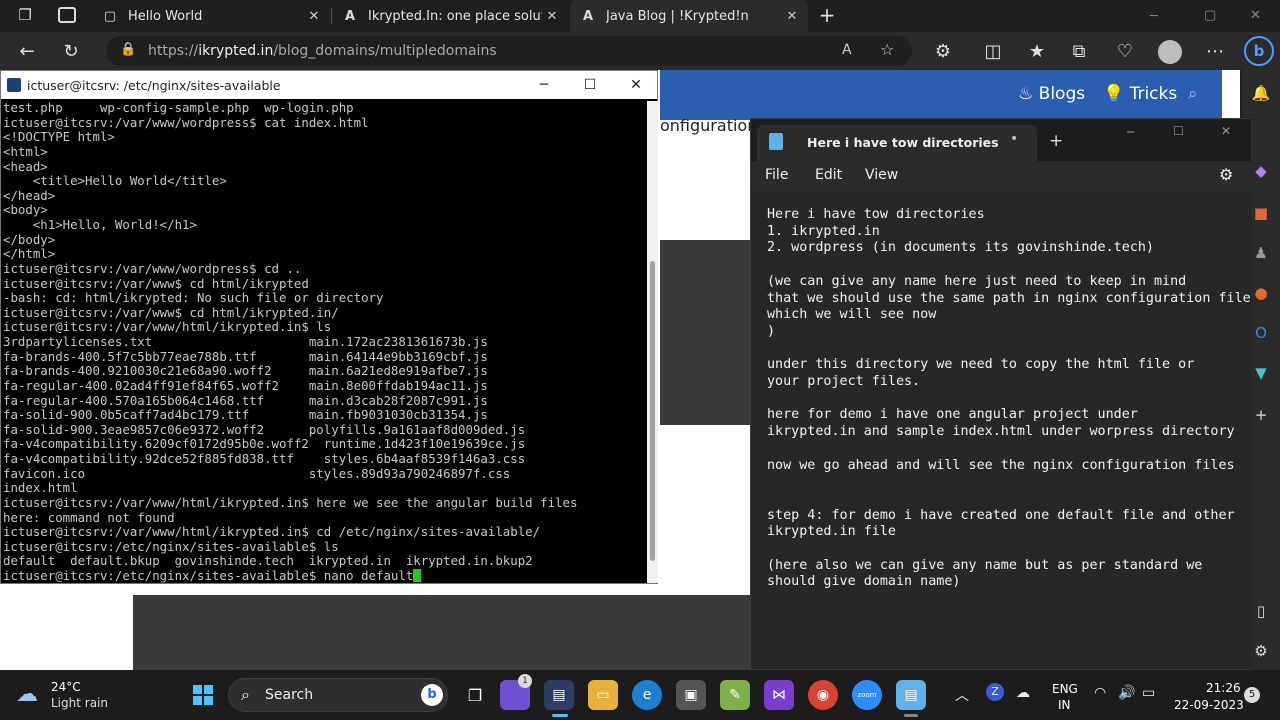 The height and width of the screenshot is (720, 1280). What do you see at coordinates (689, 16) in the screenshot?
I see `tab-java-blog: A Java Blog | !Krypted!n ✕` at bounding box center [689, 16].